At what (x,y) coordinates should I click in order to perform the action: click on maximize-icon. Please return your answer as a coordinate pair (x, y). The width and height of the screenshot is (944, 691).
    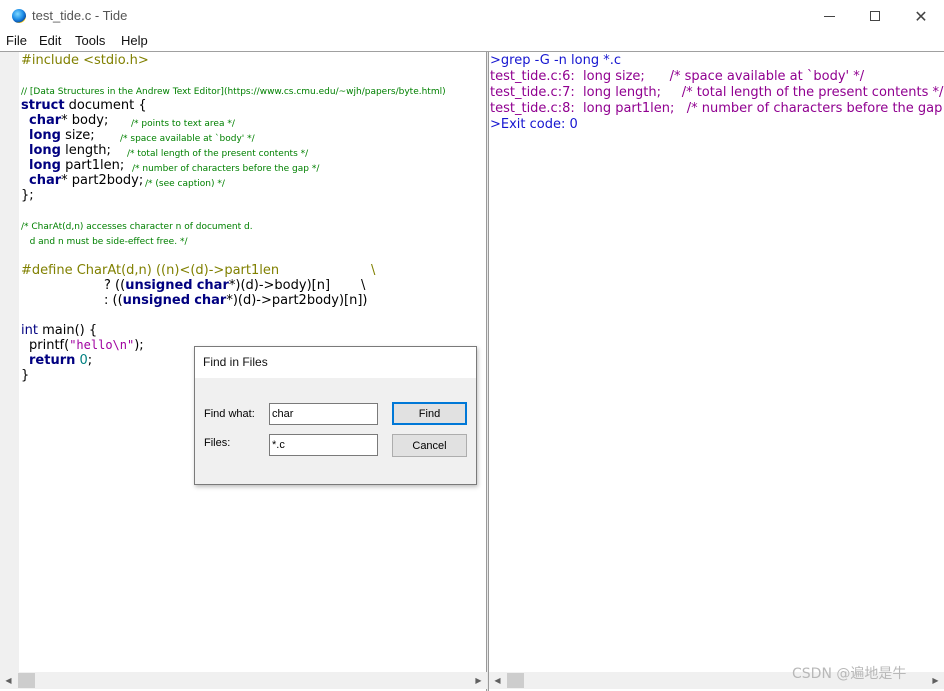
    Looking at the image, I should click on (875, 16).